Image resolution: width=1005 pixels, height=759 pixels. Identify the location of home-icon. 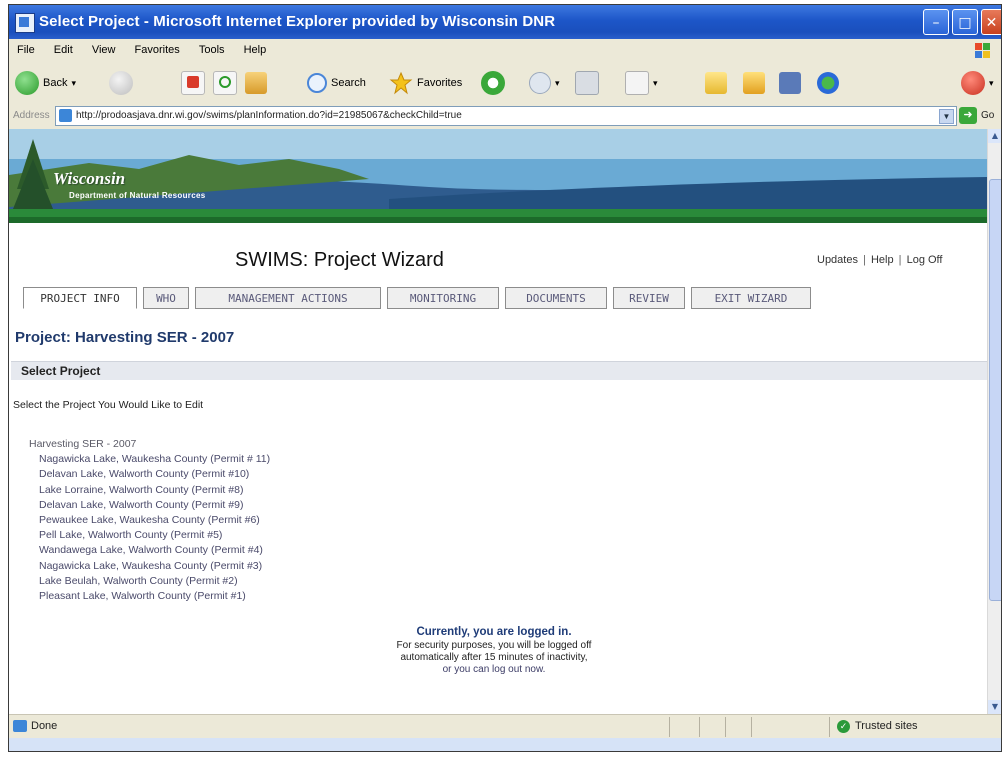
(256, 83).